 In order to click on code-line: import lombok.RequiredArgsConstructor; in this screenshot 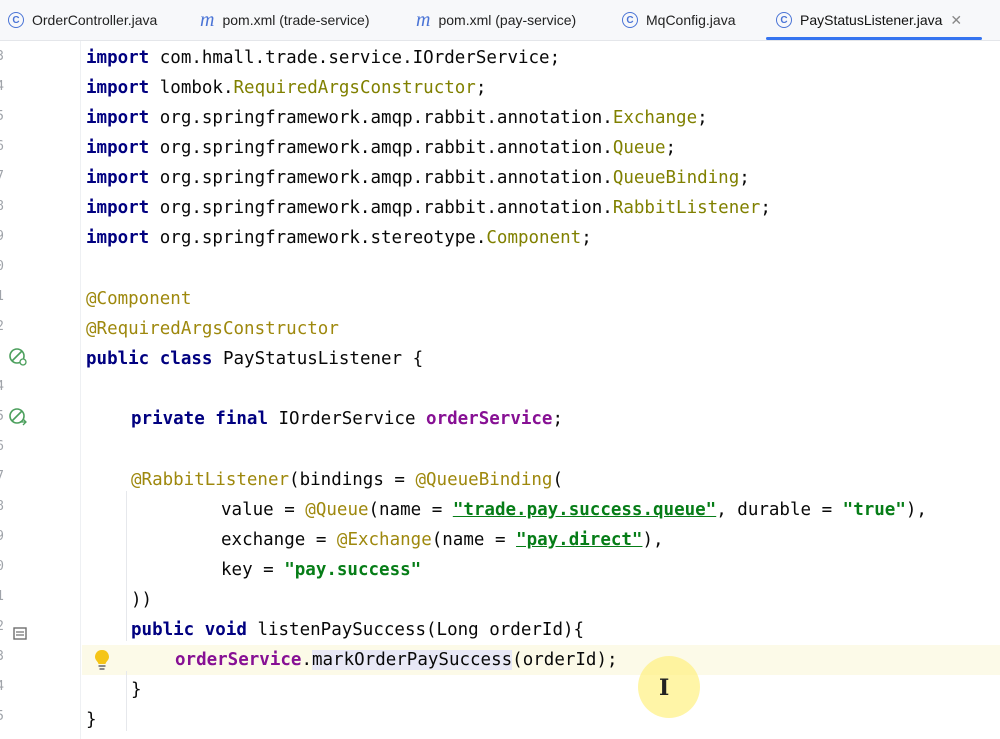, I will do `click(286, 88)`.